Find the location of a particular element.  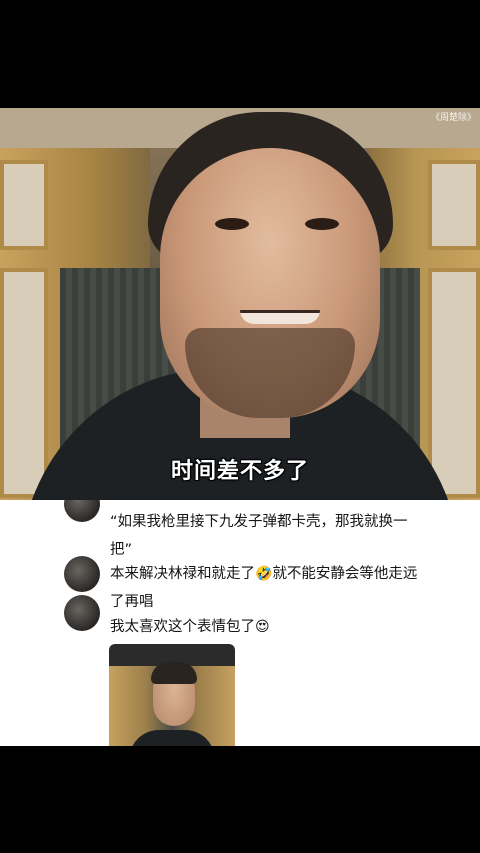

video-subtitle: 时间差不多了 is located at coordinates (239, 471).